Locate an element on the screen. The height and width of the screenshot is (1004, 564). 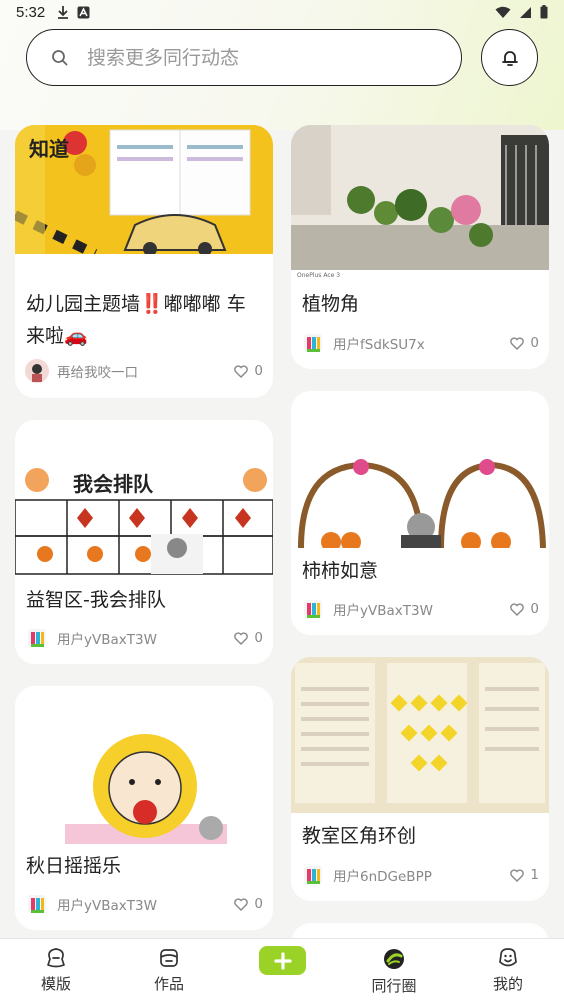
download-icon is located at coordinates (63, 12).